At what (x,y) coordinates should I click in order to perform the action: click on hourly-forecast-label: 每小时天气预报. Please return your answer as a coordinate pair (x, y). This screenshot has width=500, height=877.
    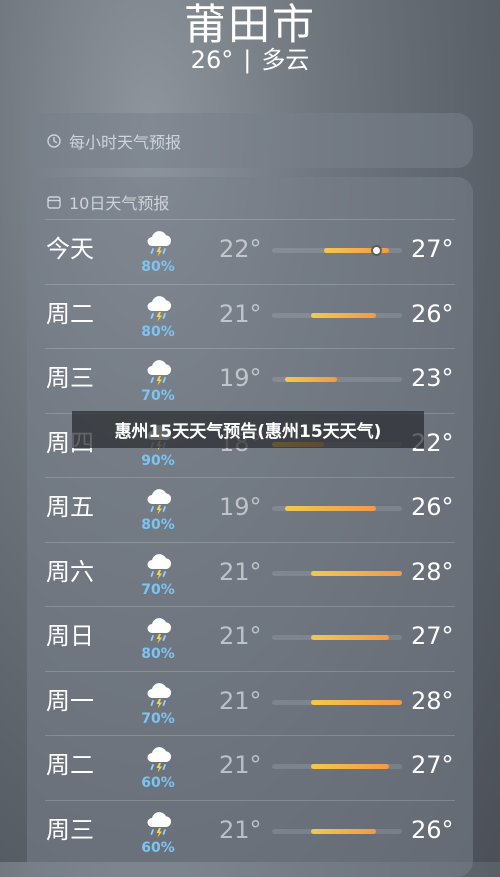
    Looking at the image, I should click on (125, 142).